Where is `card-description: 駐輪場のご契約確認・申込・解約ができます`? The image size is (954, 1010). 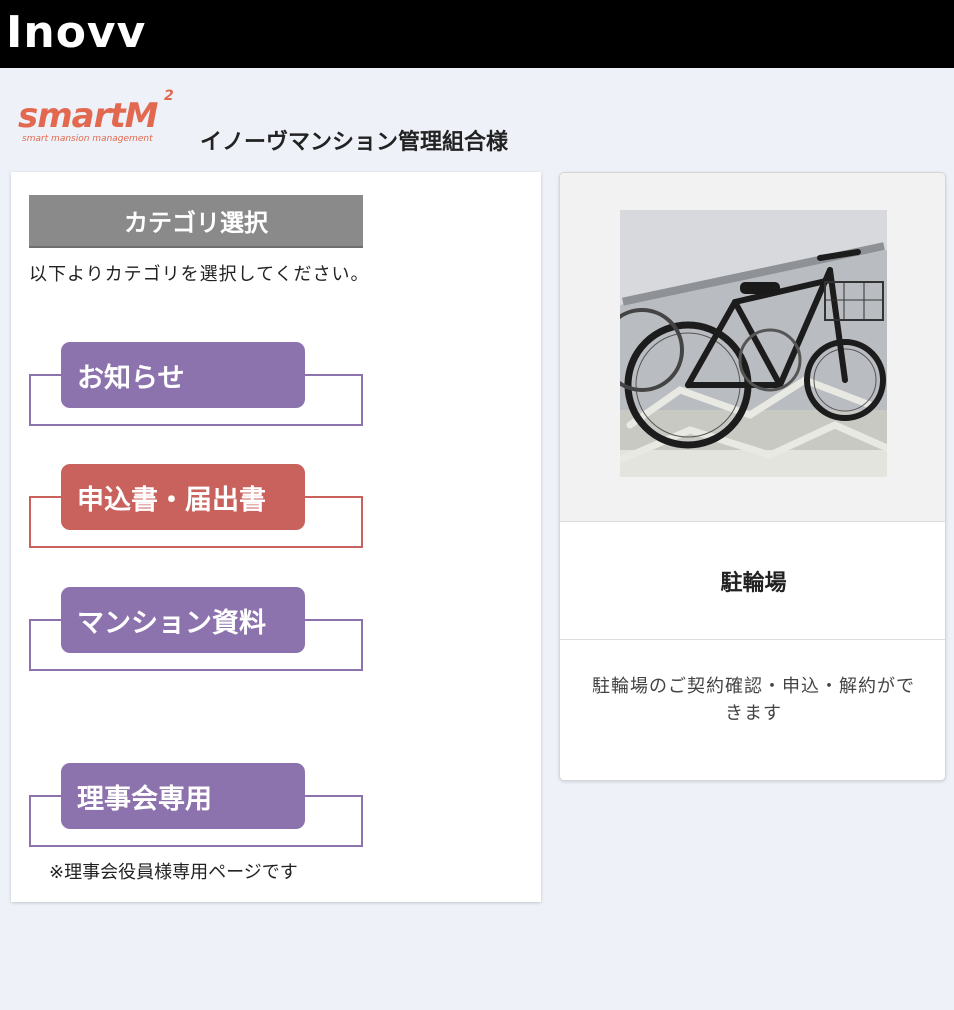 card-description: 駐輪場のご契約確認・申込・解約ができます is located at coordinates (753, 700).